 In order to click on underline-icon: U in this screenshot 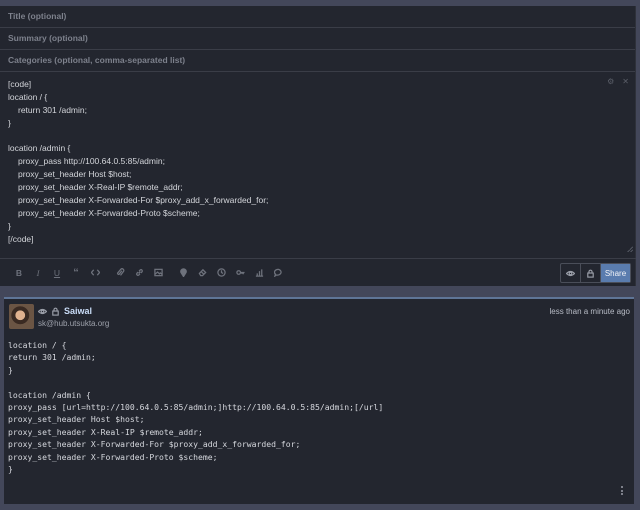, I will do `click(57, 273)`.